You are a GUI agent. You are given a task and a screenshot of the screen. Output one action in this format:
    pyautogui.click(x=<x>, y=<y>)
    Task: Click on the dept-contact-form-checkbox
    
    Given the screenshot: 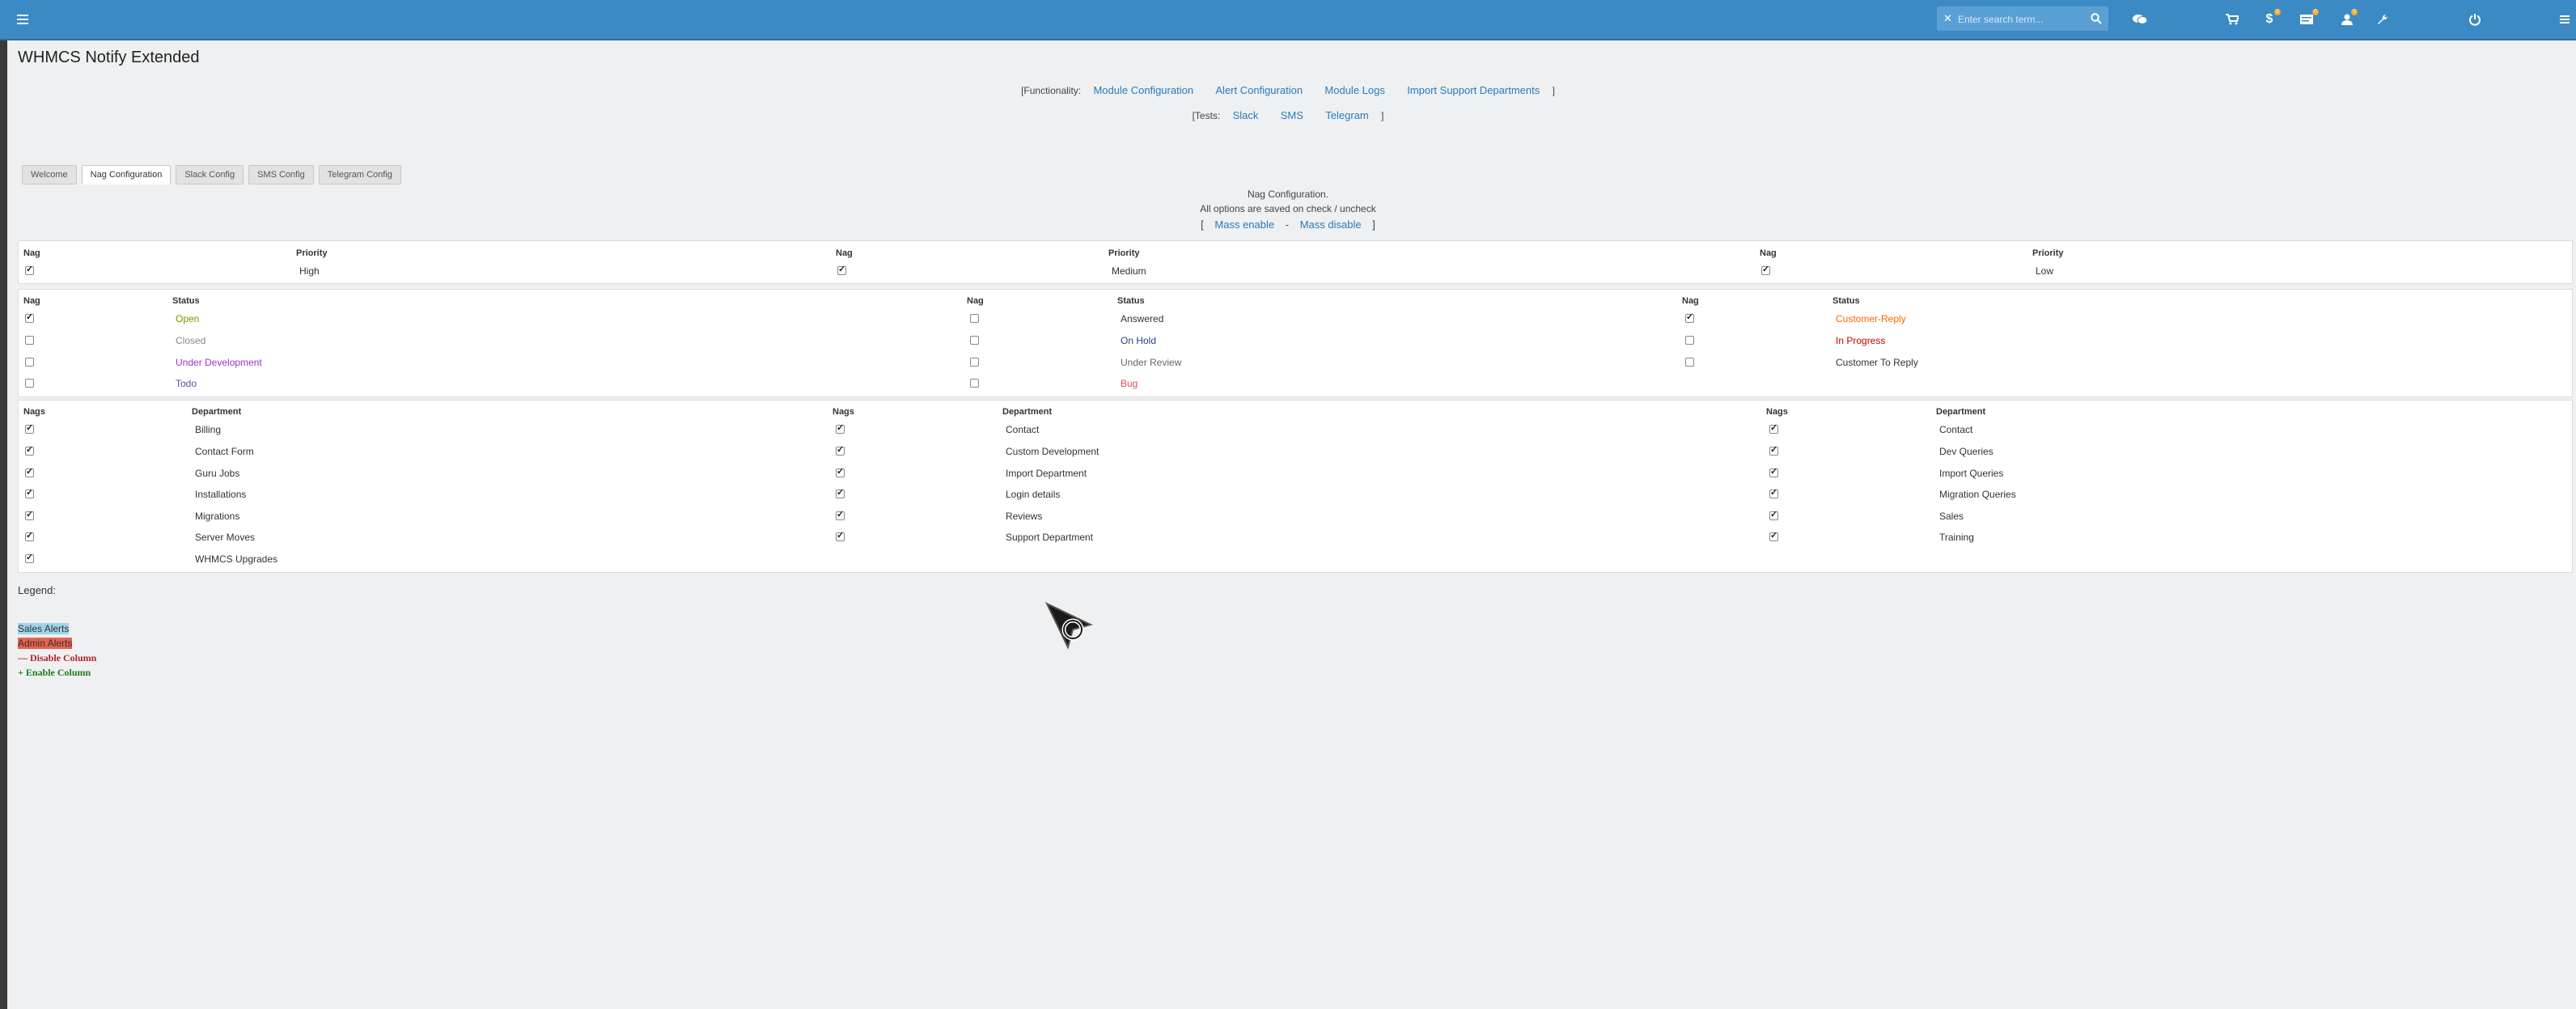 What is the action you would take?
    pyautogui.click(x=29, y=450)
    